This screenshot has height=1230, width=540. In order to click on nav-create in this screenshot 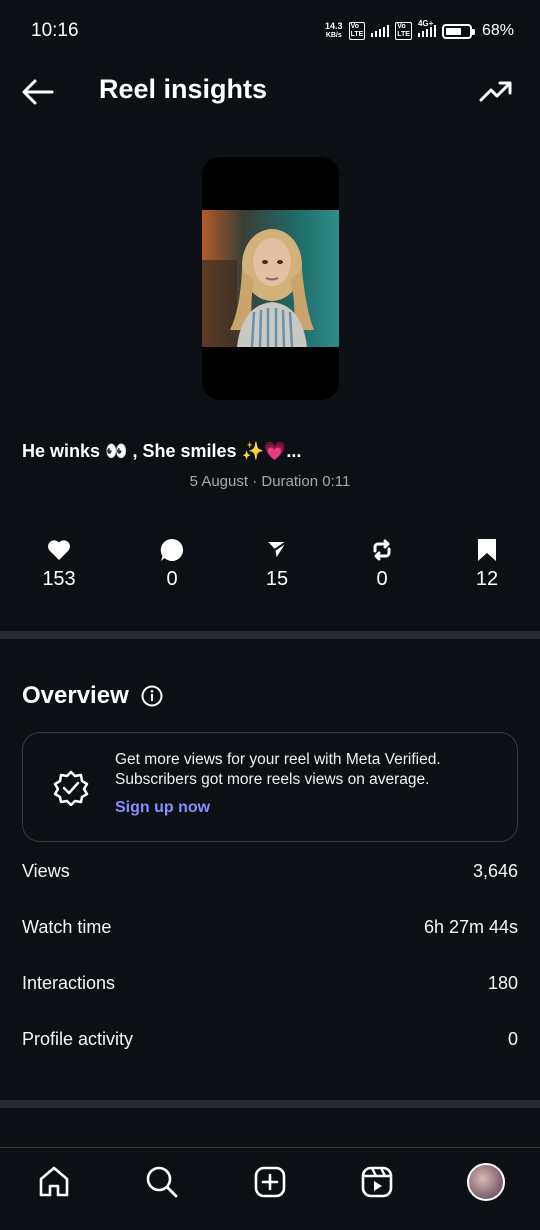, I will do `click(270, 1182)`.